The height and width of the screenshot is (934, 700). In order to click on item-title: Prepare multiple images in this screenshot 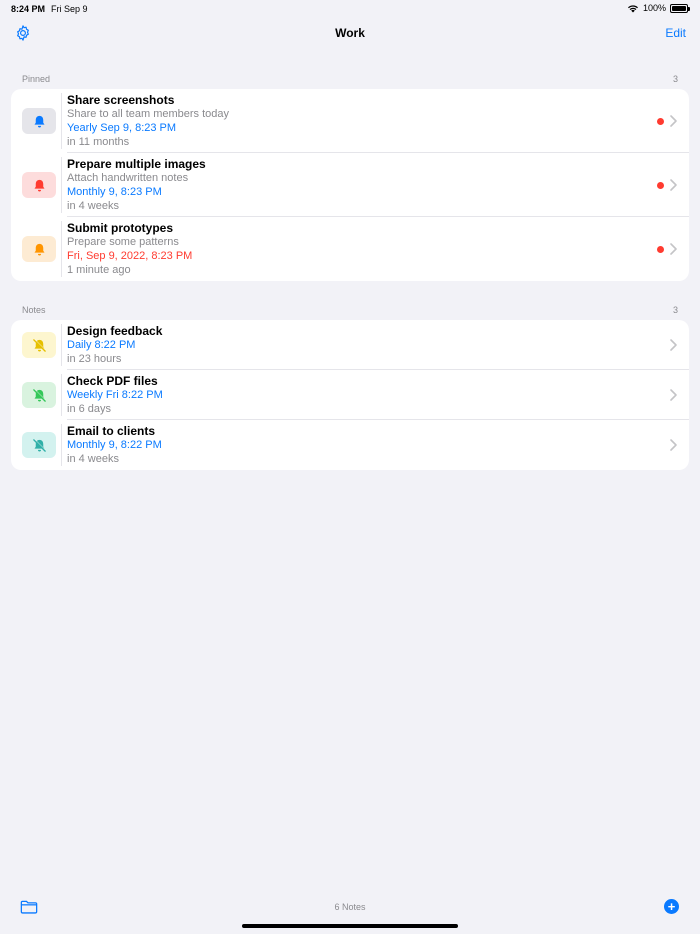, I will do `click(136, 164)`.